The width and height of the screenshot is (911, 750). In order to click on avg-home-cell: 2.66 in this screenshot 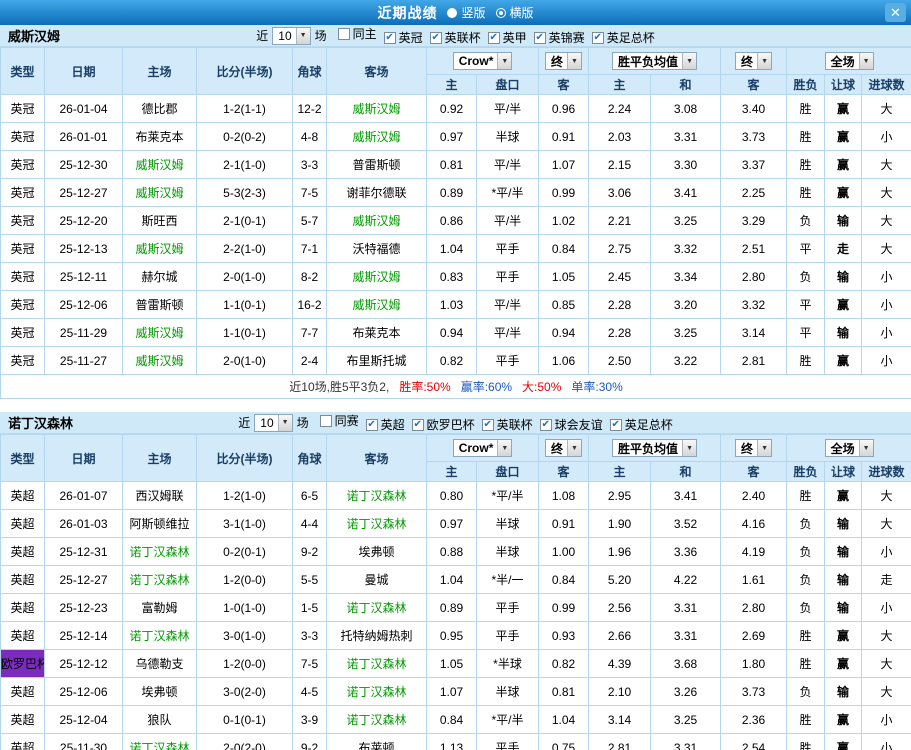, I will do `click(620, 635)`.